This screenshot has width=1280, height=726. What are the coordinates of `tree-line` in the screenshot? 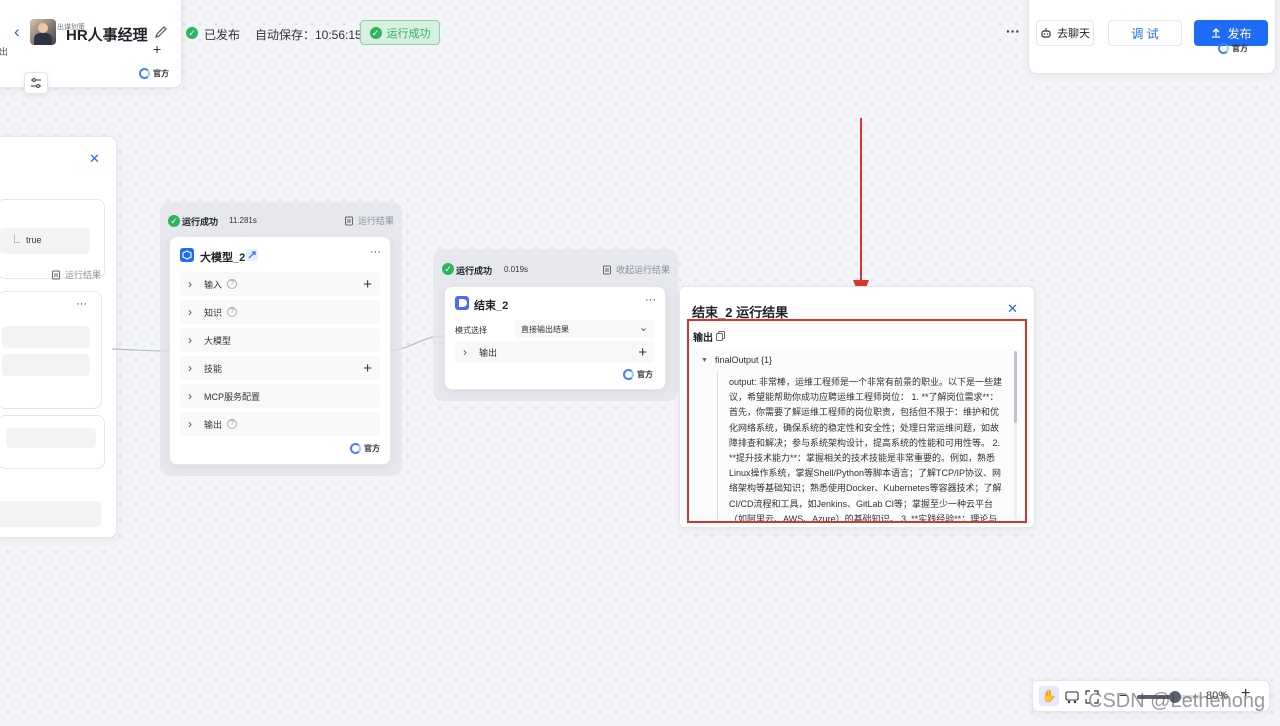 It's located at (717, 446).